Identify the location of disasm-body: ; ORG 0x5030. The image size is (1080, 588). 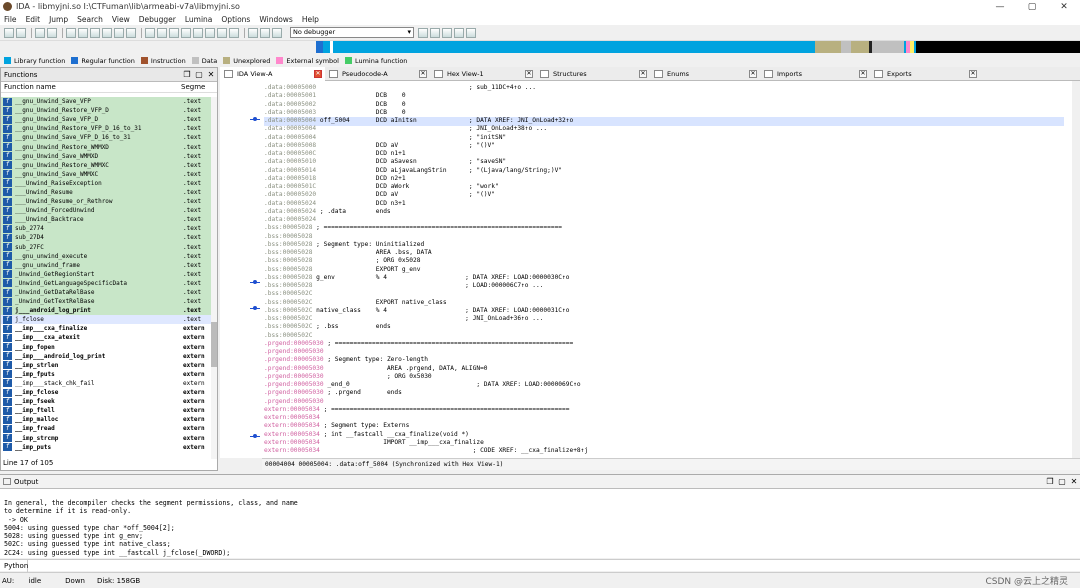
(378, 376).